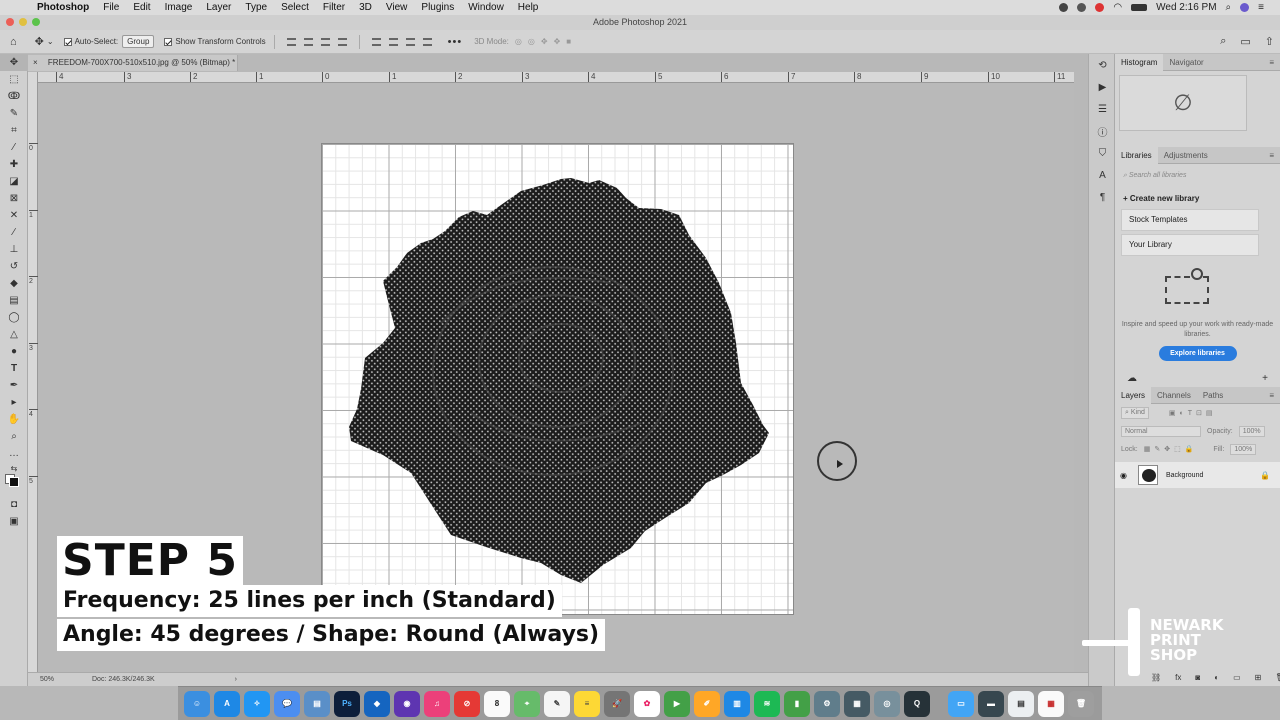  Describe the element at coordinates (455, 42) in the screenshot. I see `more-options-icon: •••` at that location.